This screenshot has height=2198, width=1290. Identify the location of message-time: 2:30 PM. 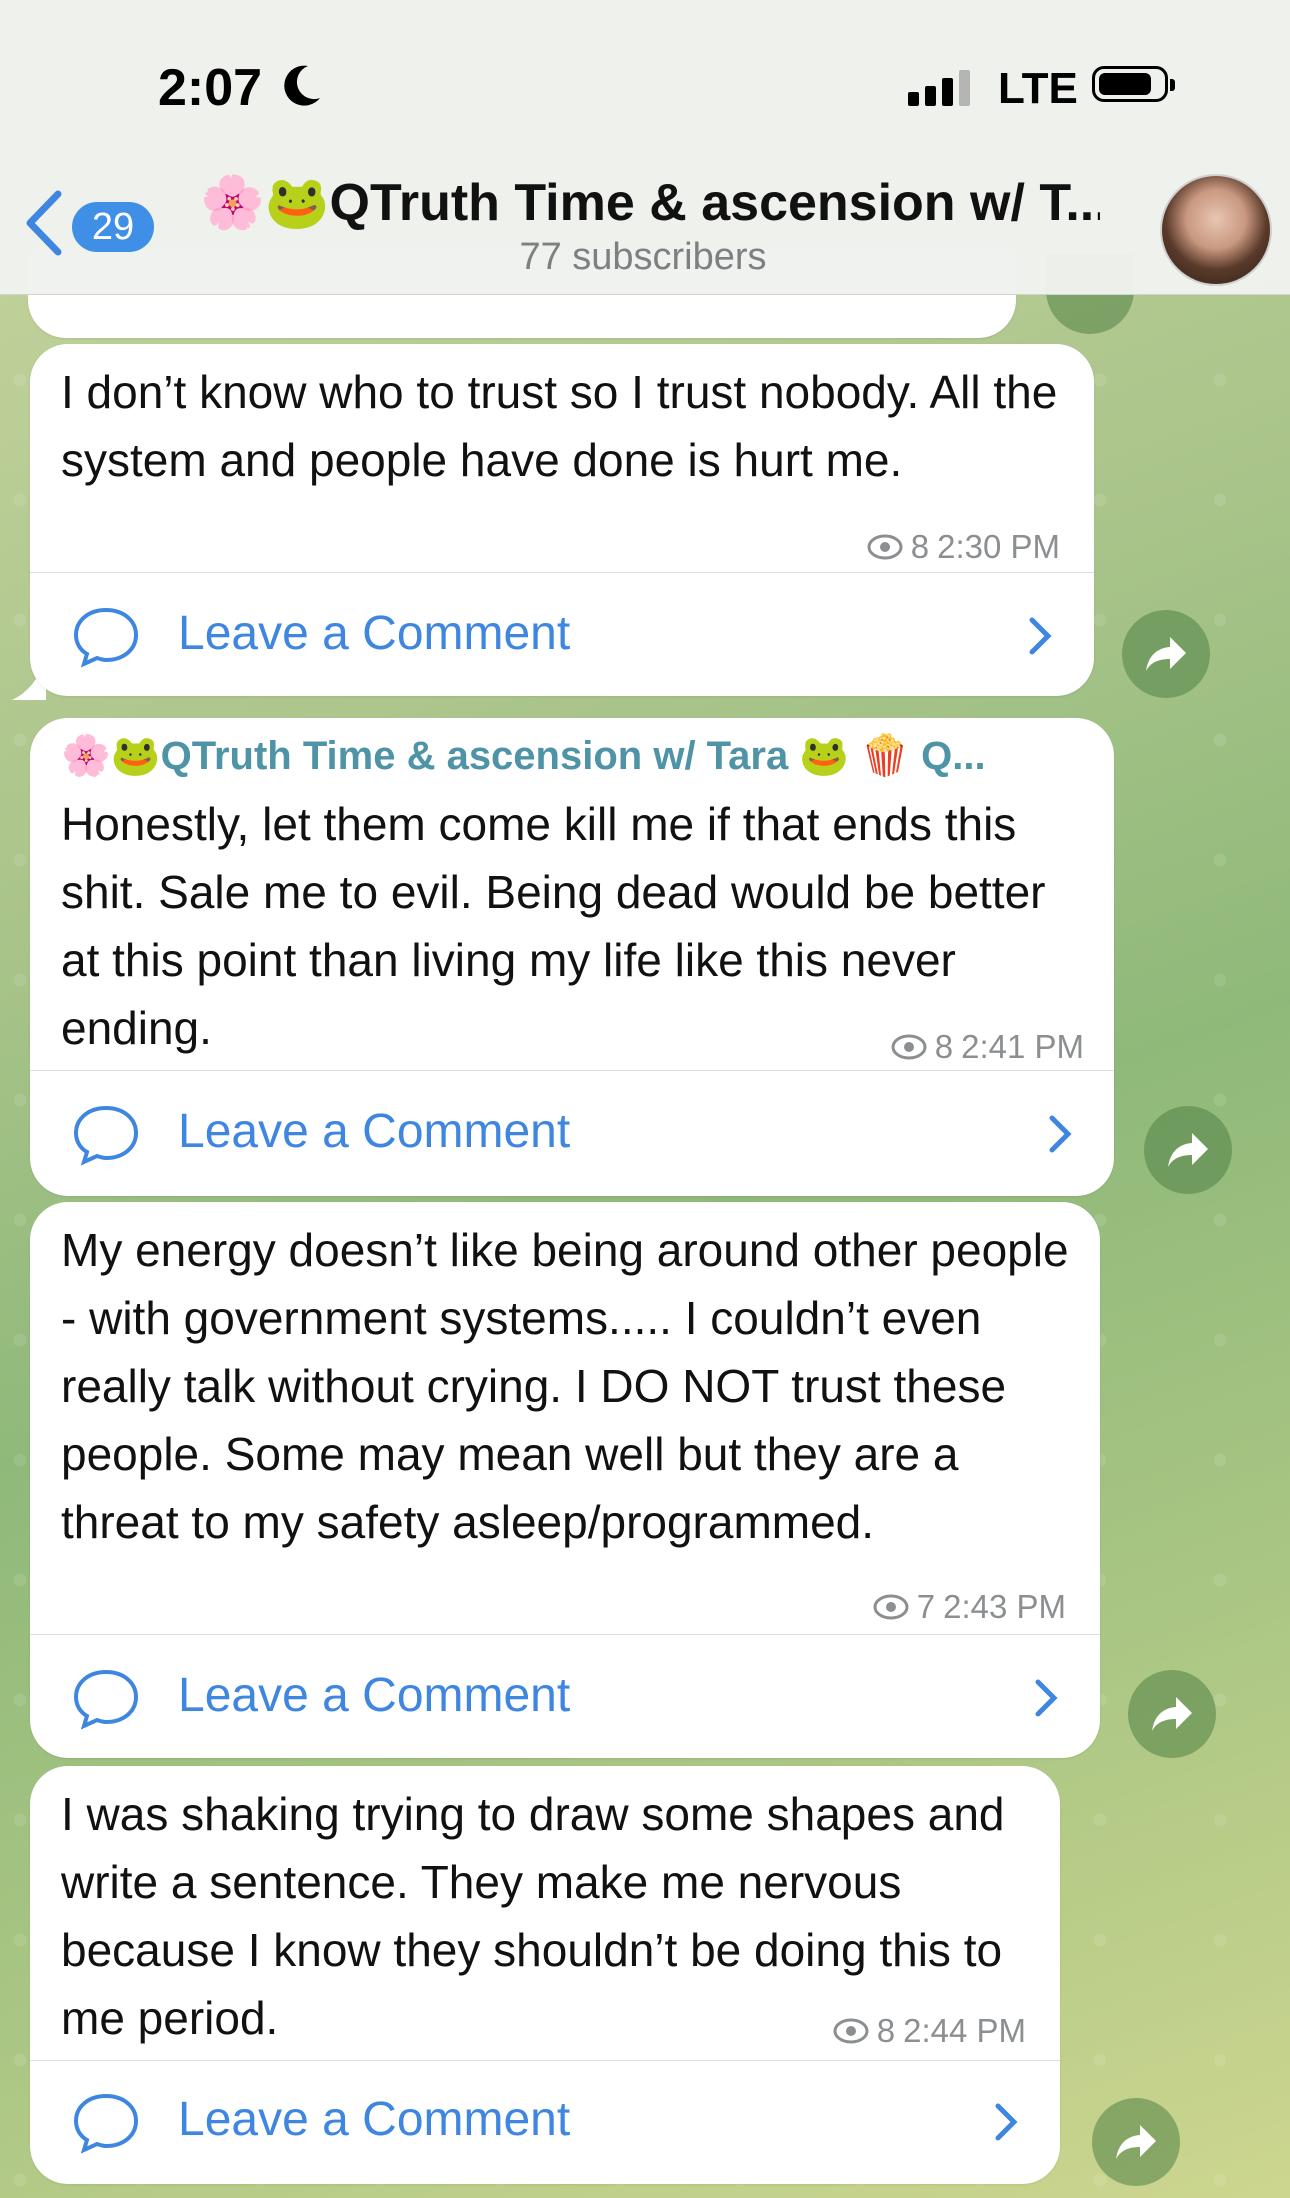
(998, 546).